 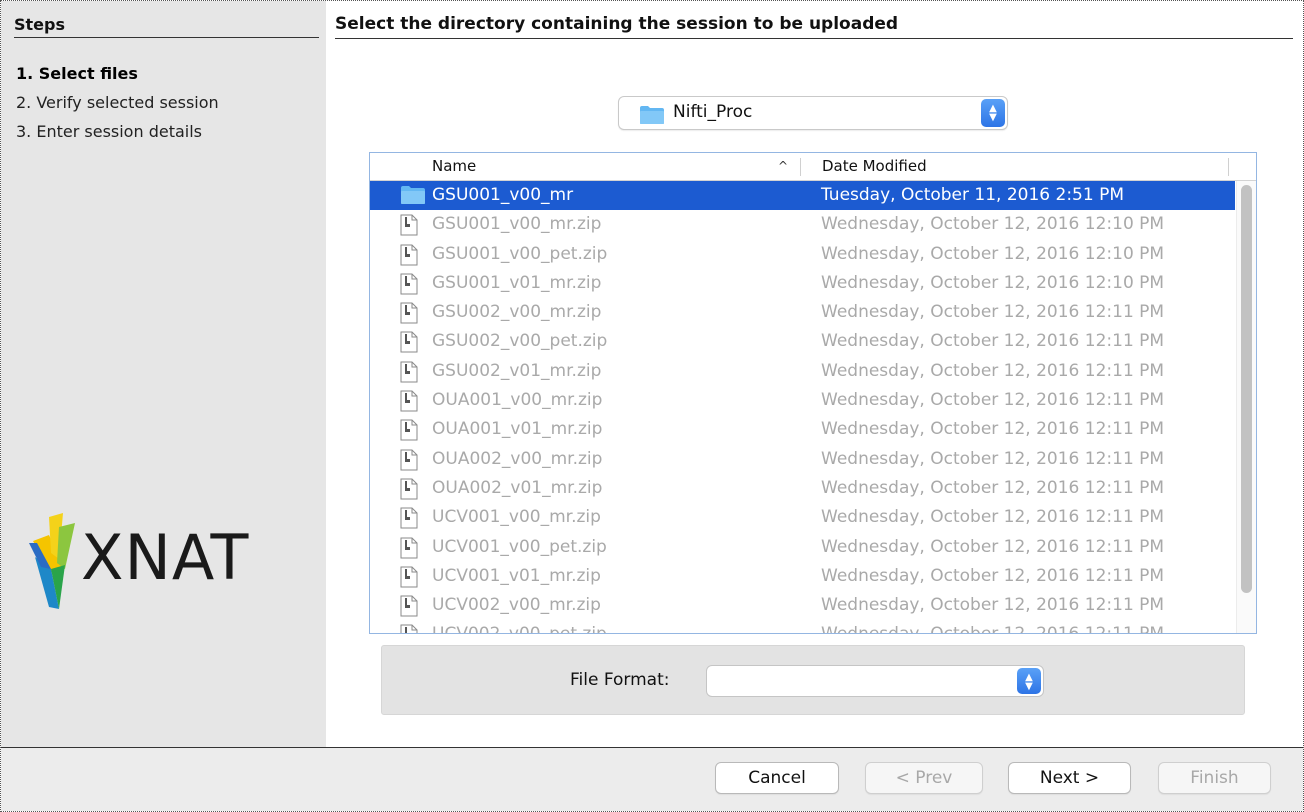 I want to click on cancel-button: Cancel, so click(x=777, y=778).